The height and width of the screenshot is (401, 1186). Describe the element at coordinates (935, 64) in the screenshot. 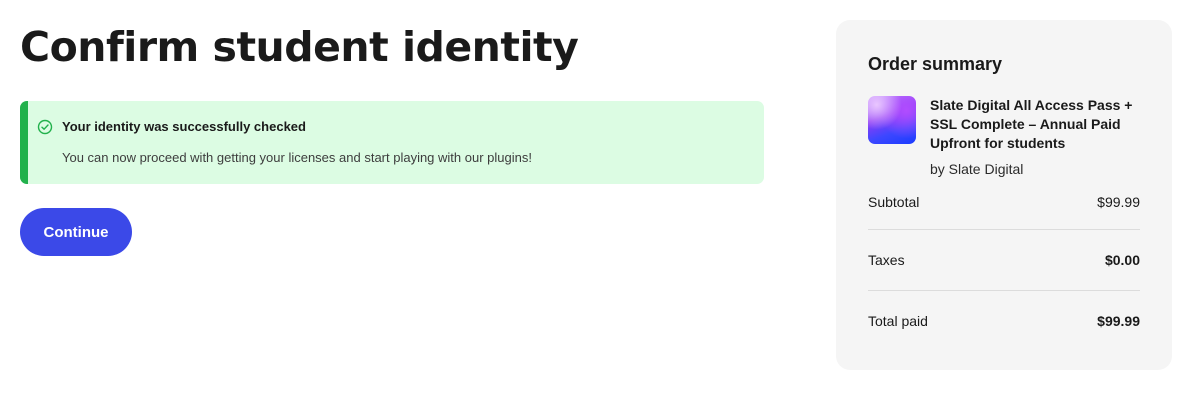

I see `order-summary-title: Order summary` at that location.